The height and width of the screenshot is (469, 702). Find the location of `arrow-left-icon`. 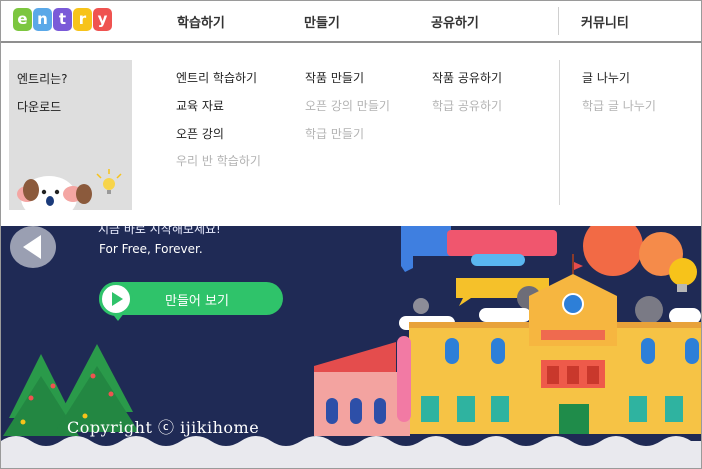

arrow-left-icon is located at coordinates (32, 247).